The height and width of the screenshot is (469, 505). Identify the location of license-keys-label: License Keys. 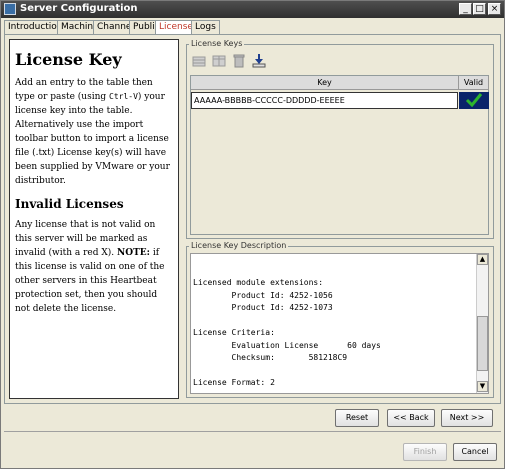
(217, 43).